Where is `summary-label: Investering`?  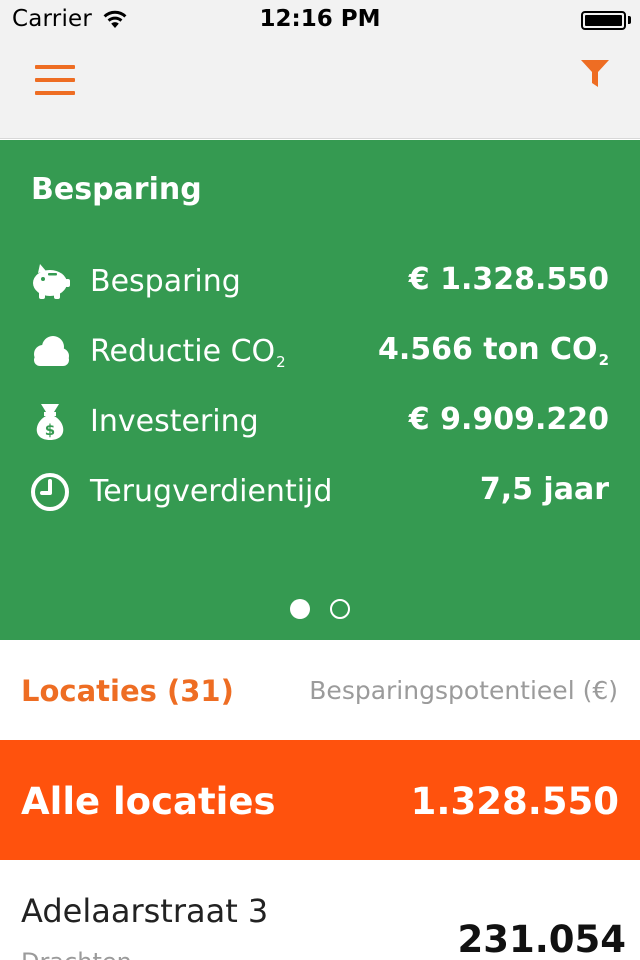 summary-label: Investering is located at coordinates (174, 421).